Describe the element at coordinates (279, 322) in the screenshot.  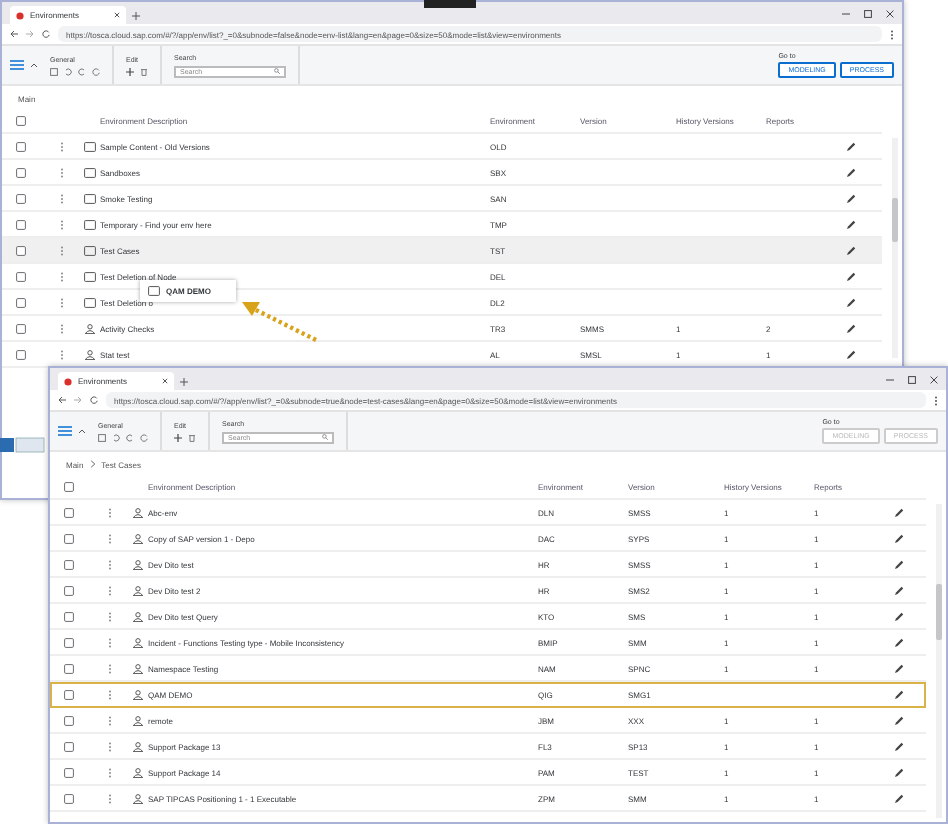
I see `drag-arrow` at that location.